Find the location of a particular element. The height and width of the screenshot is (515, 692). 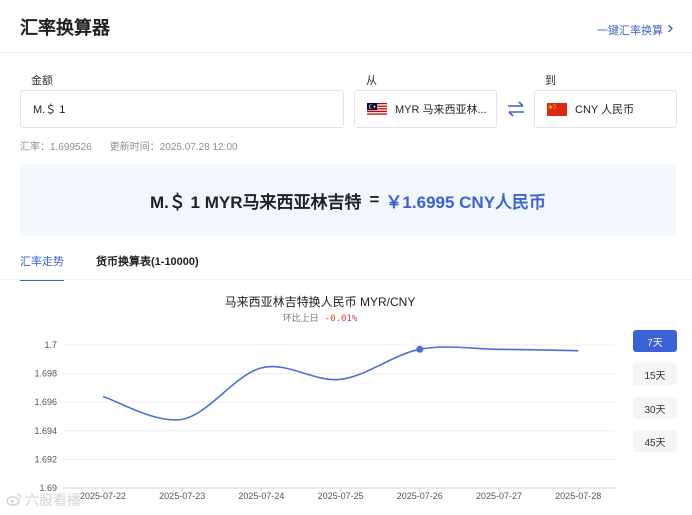

amount-input: M.＄ 1 is located at coordinates (182, 109).